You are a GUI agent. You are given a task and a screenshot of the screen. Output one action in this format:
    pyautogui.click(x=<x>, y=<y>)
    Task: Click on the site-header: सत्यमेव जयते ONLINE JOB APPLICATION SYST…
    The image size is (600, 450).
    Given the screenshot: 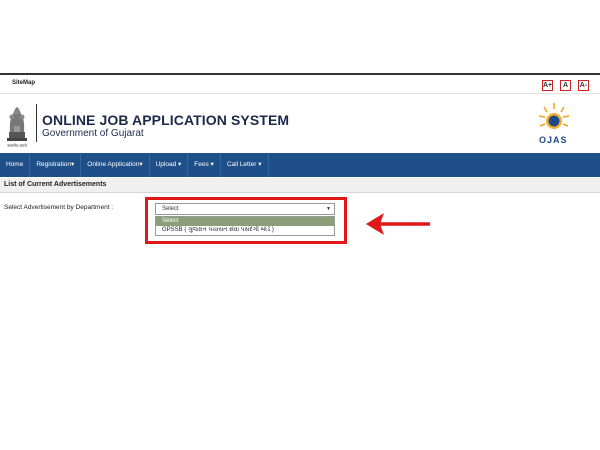 What is the action you would take?
    pyautogui.click(x=300, y=124)
    